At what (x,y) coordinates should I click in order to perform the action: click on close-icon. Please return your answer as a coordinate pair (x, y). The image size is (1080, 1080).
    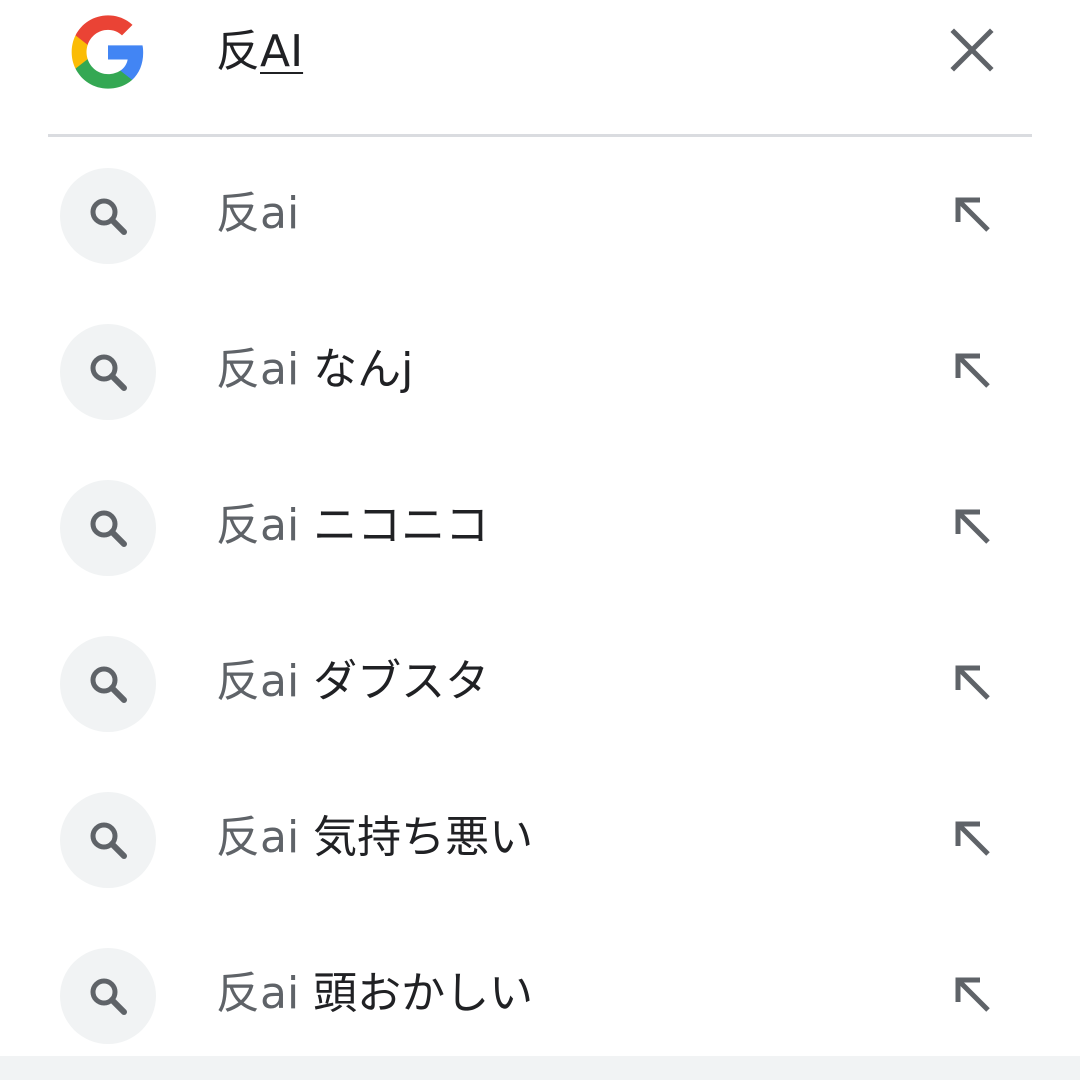
    Looking at the image, I should click on (972, 50).